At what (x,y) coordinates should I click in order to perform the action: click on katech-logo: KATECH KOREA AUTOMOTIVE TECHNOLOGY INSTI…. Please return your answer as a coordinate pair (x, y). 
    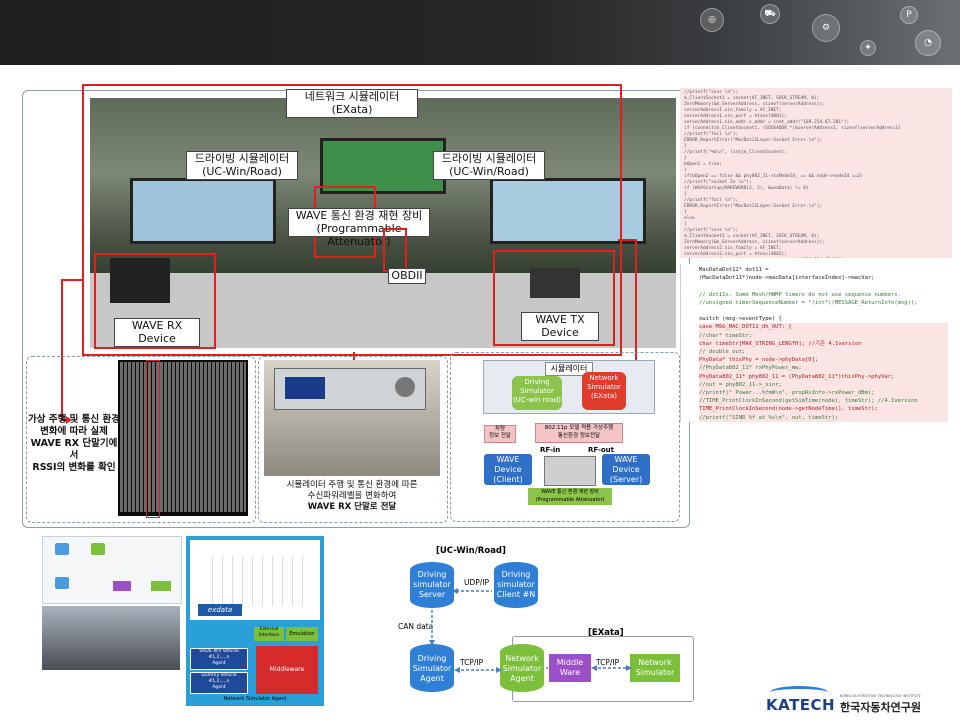
    Looking at the image, I should click on (861, 701).